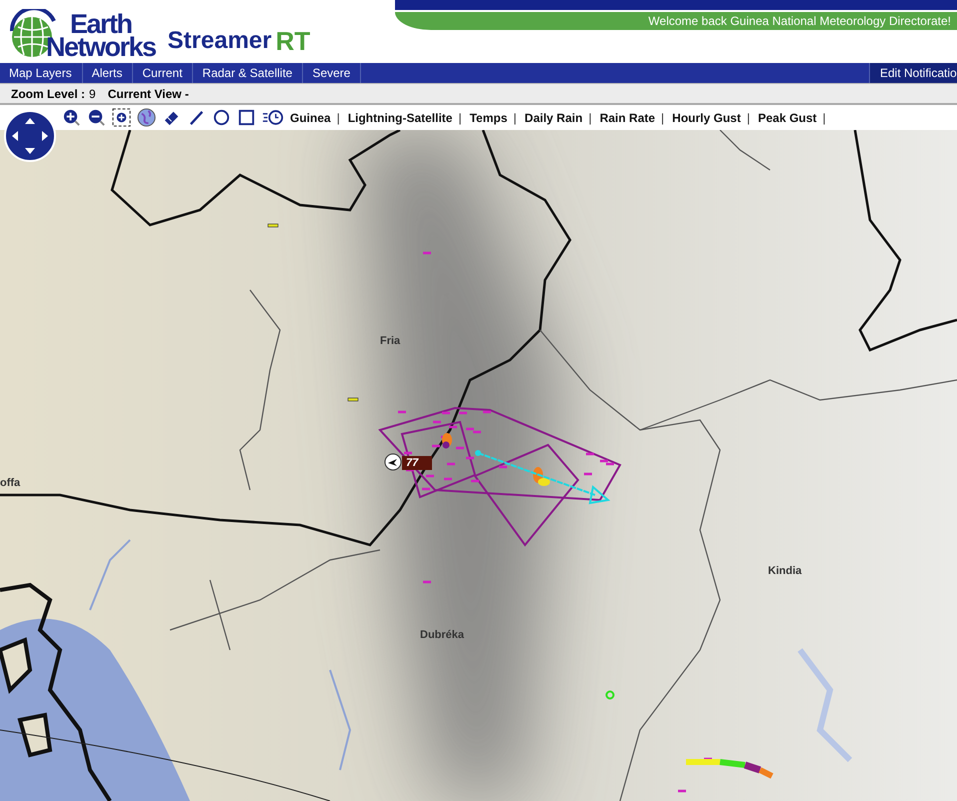 The width and height of the screenshot is (957, 801). Describe the element at coordinates (310, 117) in the screenshot. I see `view-link: Guinea` at that location.